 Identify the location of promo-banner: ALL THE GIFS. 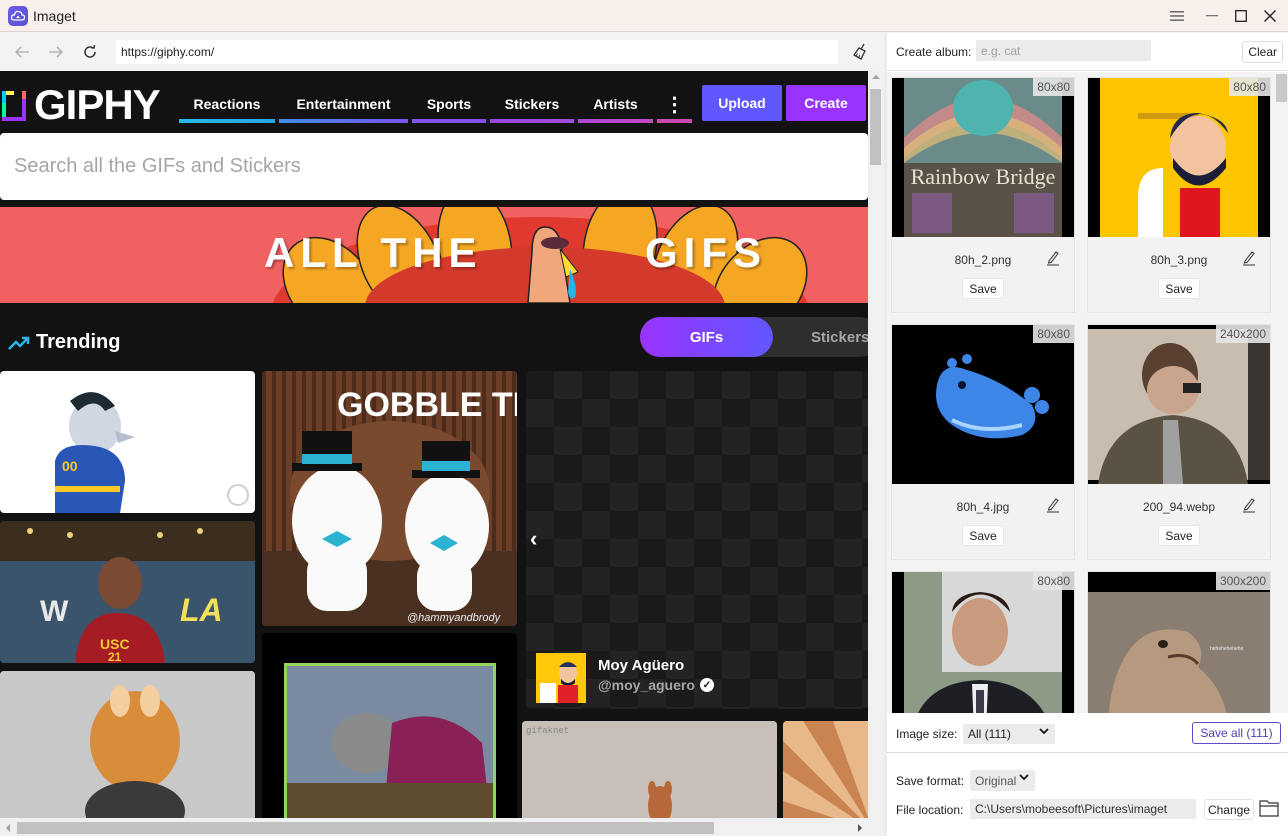
(434, 255).